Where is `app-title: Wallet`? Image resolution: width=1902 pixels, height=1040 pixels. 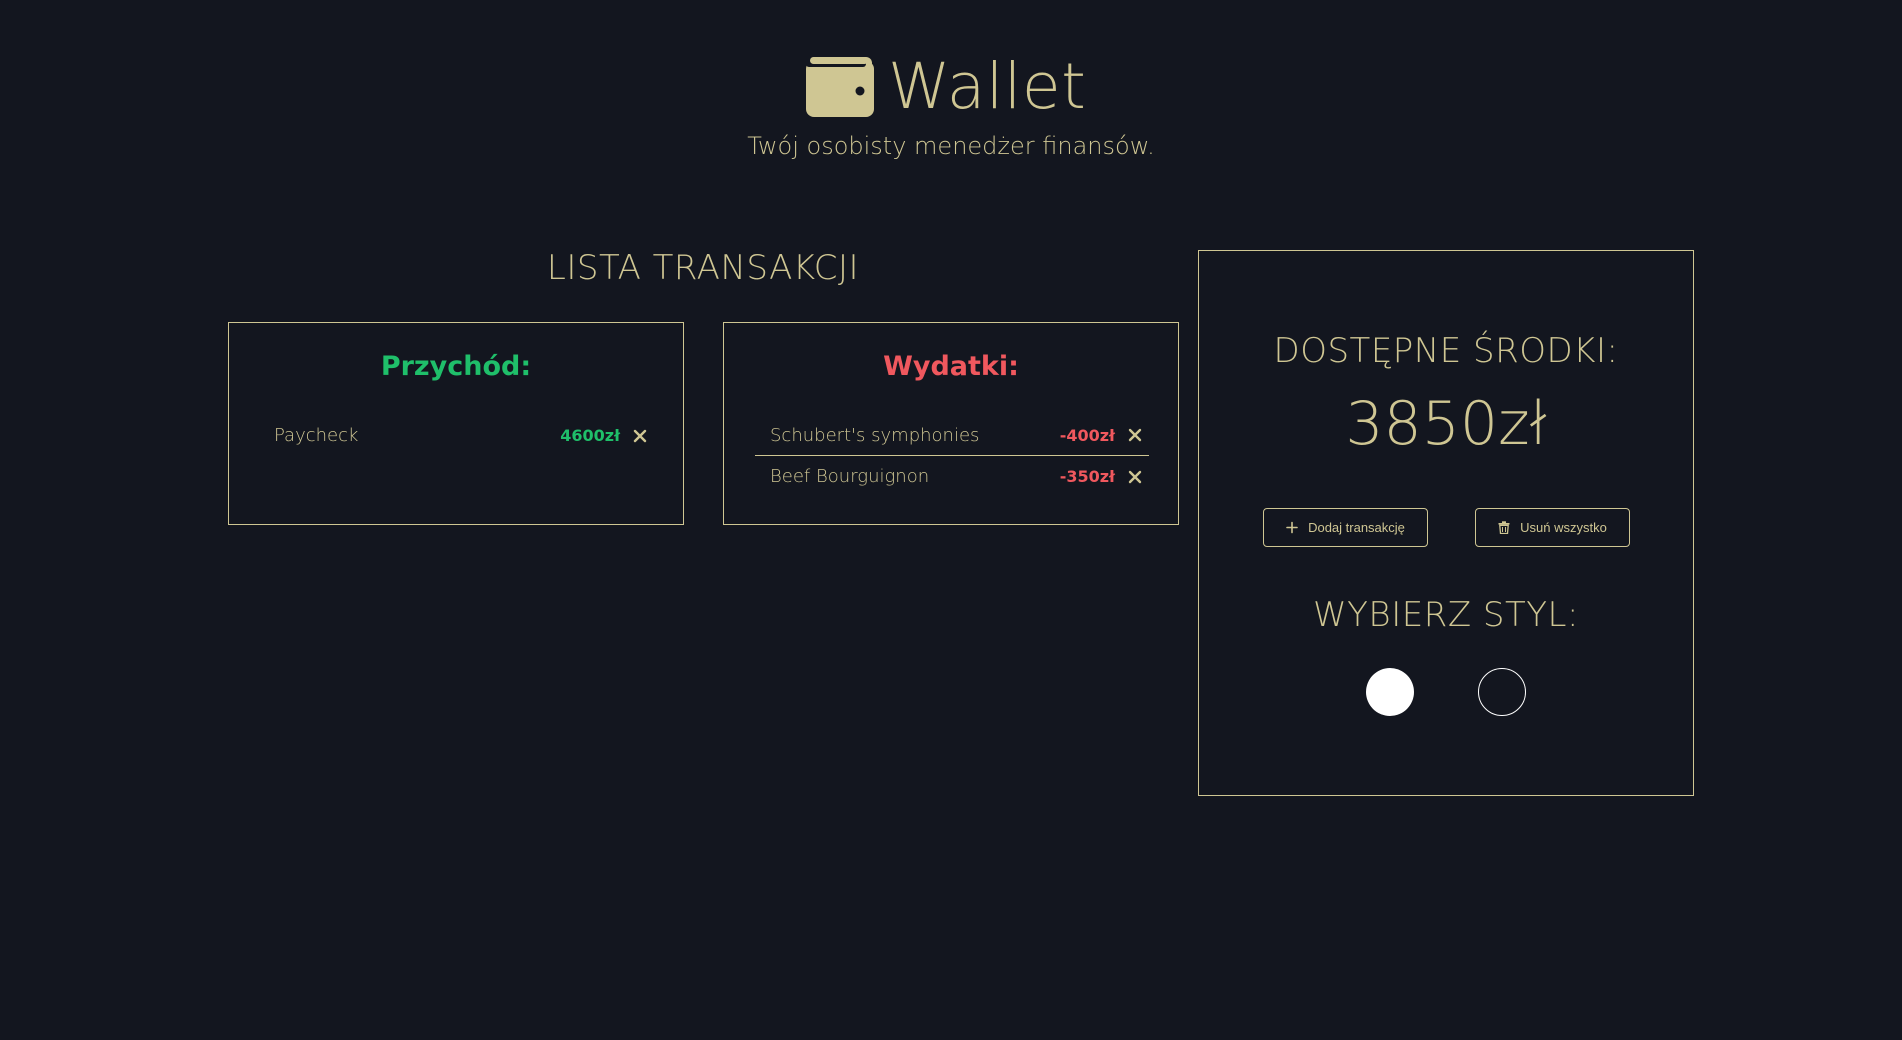 app-title: Wallet is located at coordinates (987, 86).